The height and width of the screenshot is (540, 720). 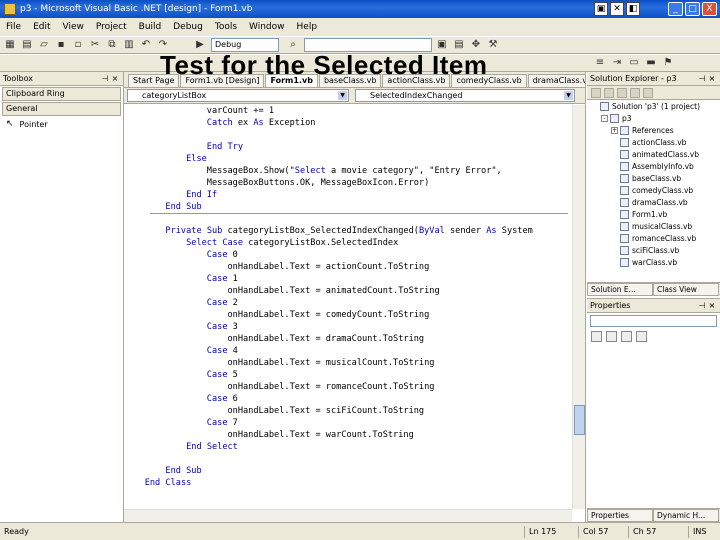 What do you see at coordinates (225, 147) in the screenshot?
I see `code-text: End Try` at bounding box center [225, 147].